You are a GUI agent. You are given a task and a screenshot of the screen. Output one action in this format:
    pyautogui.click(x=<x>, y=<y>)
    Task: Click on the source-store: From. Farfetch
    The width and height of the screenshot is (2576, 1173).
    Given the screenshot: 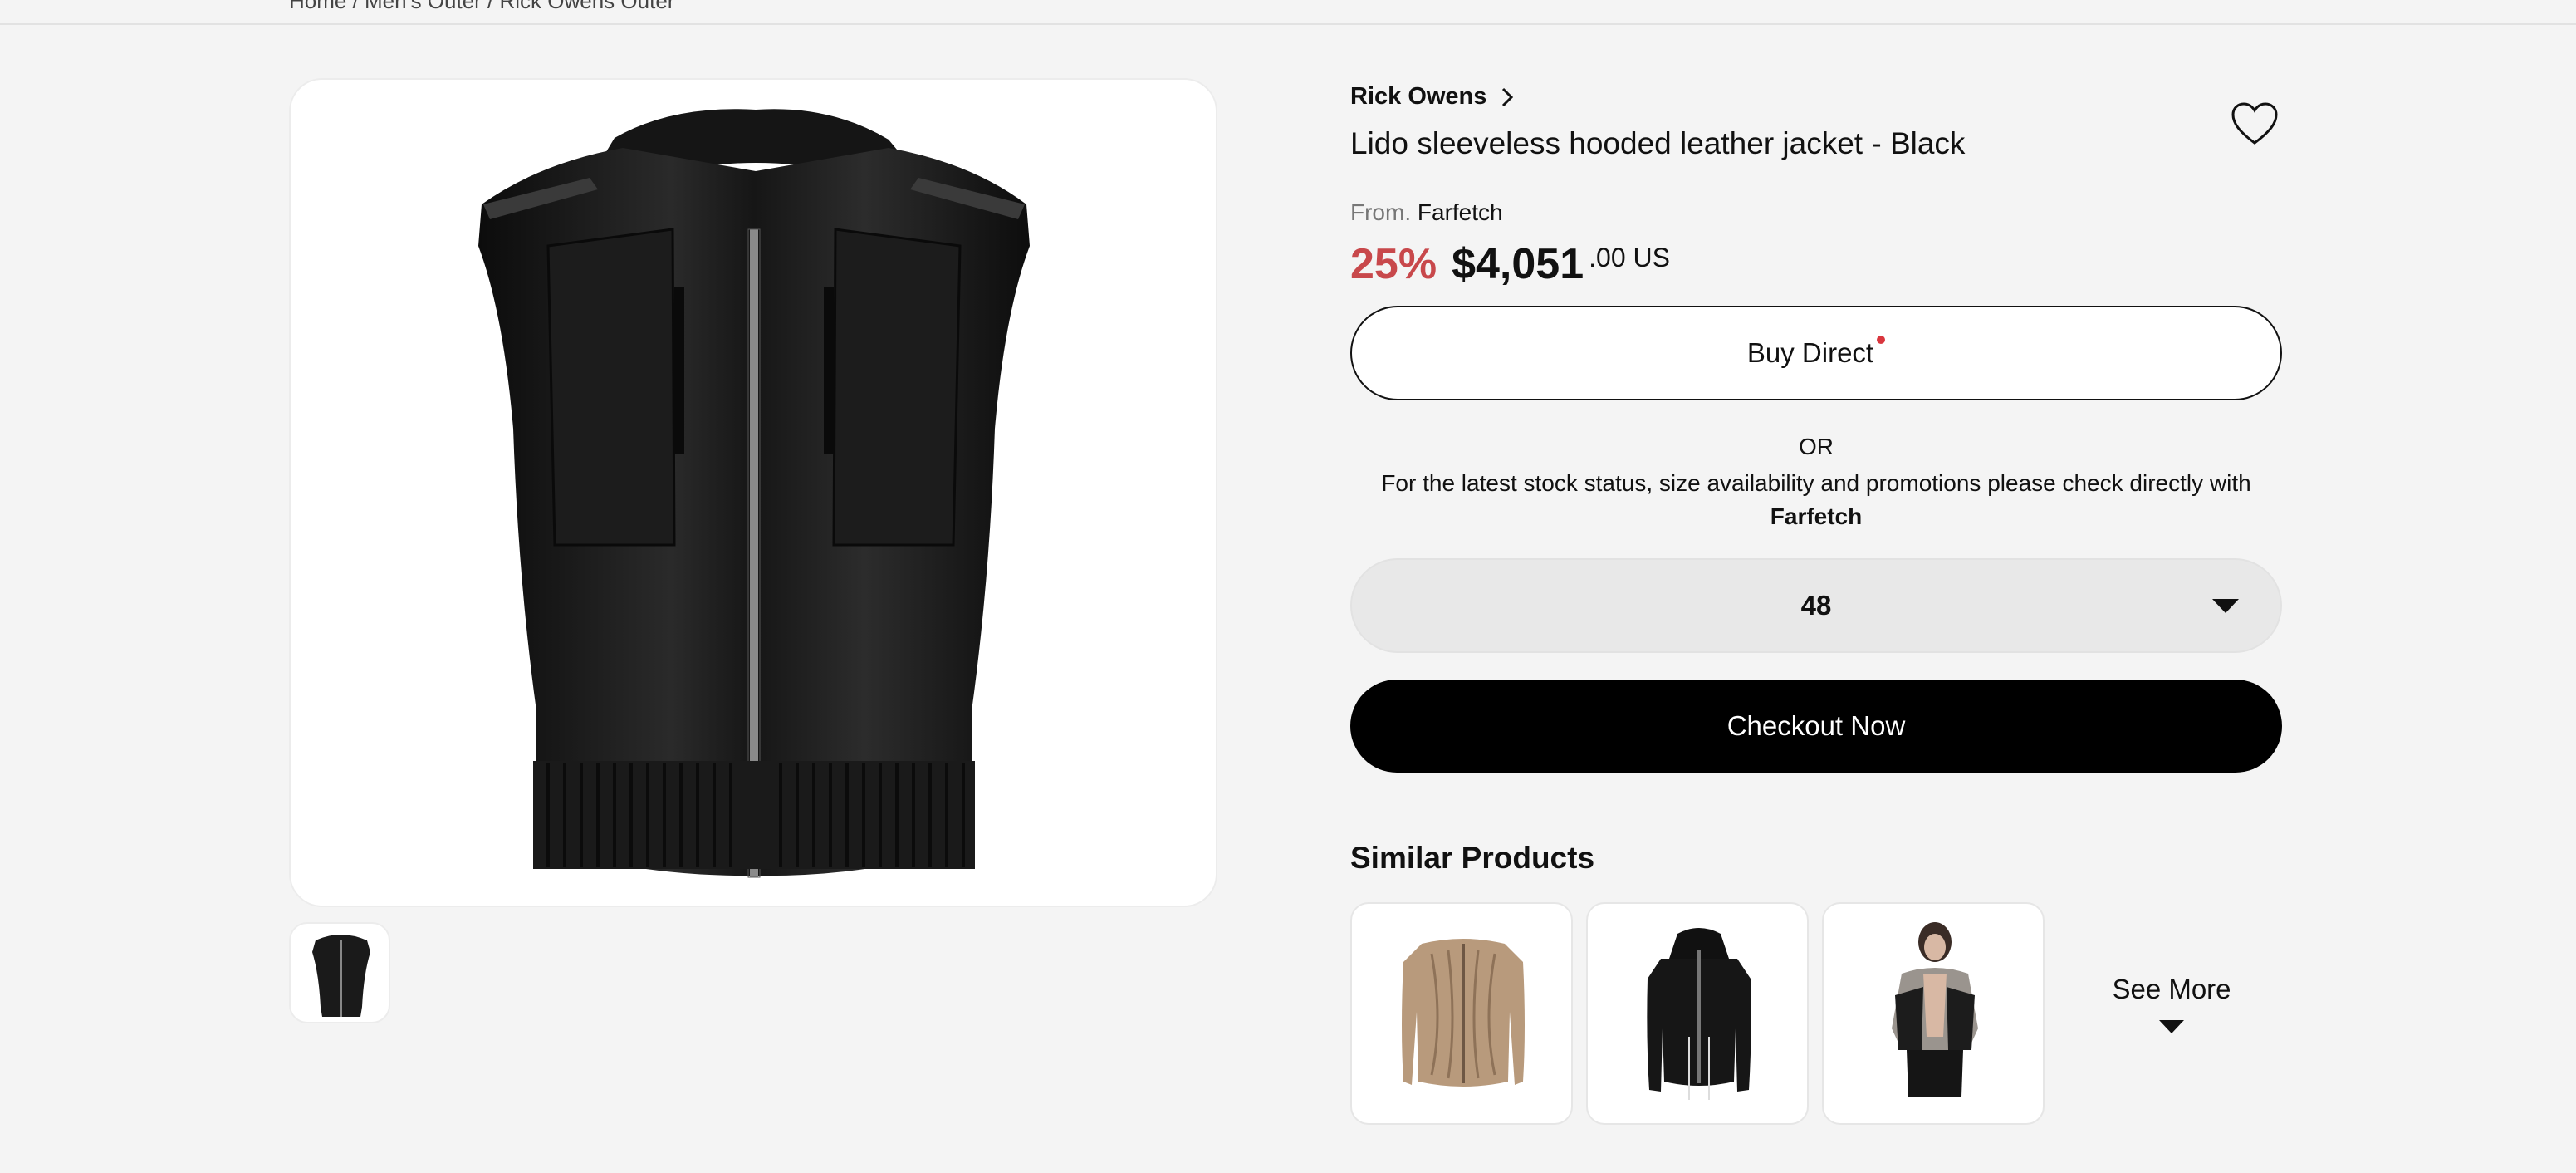 What is the action you would take?
    pyautogui.click(x=1426, y=213)
    